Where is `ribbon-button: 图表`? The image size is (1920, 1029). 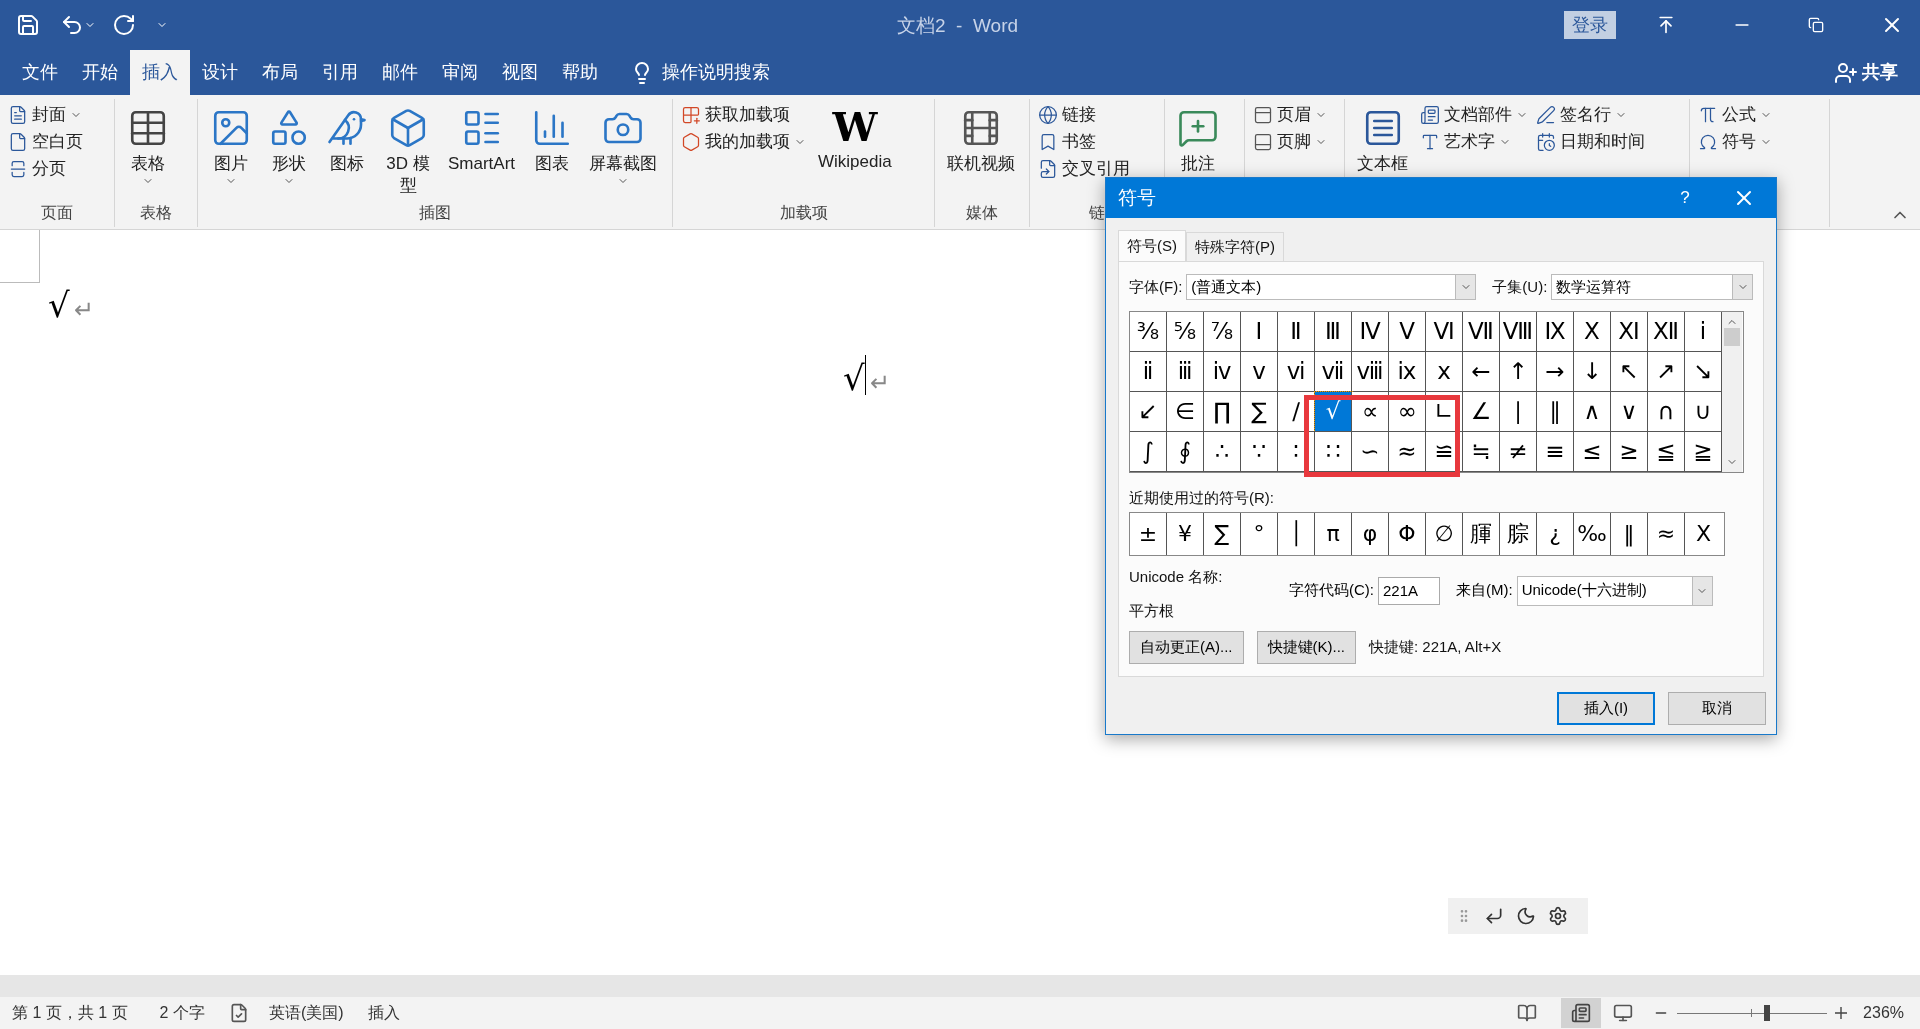 ribbon-button: 图表 is located at coordinates (552, 139).